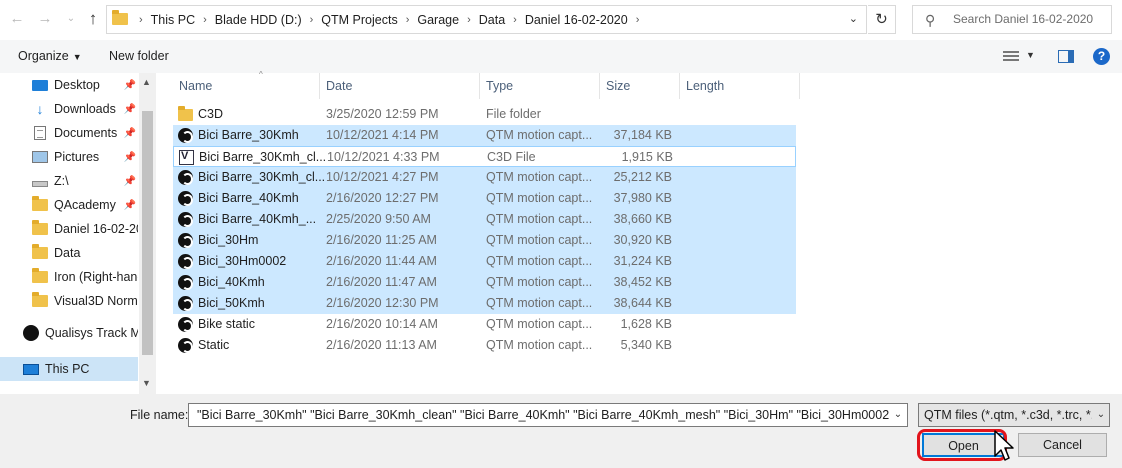  What do you see at coordinates (382, 198) in the screenshot?
I see `file-date: 2/16/2020 12:27 PM` at bounding box center [382, 198].